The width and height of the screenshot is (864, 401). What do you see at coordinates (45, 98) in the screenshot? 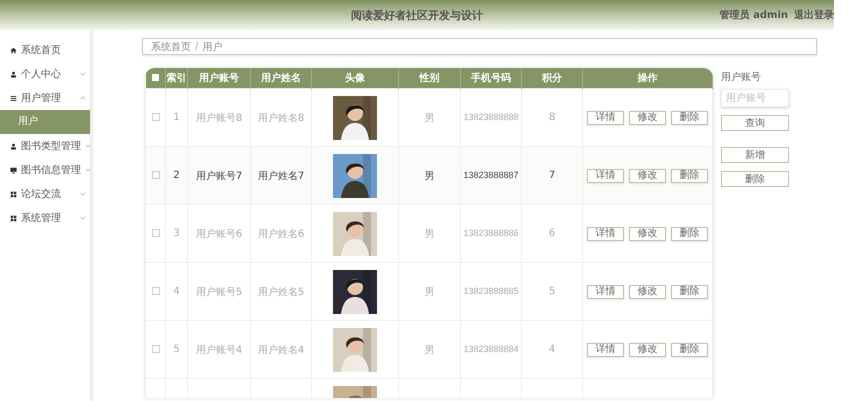
I see `sidebar-item: 用户管理` at bounding box center [45, 98].